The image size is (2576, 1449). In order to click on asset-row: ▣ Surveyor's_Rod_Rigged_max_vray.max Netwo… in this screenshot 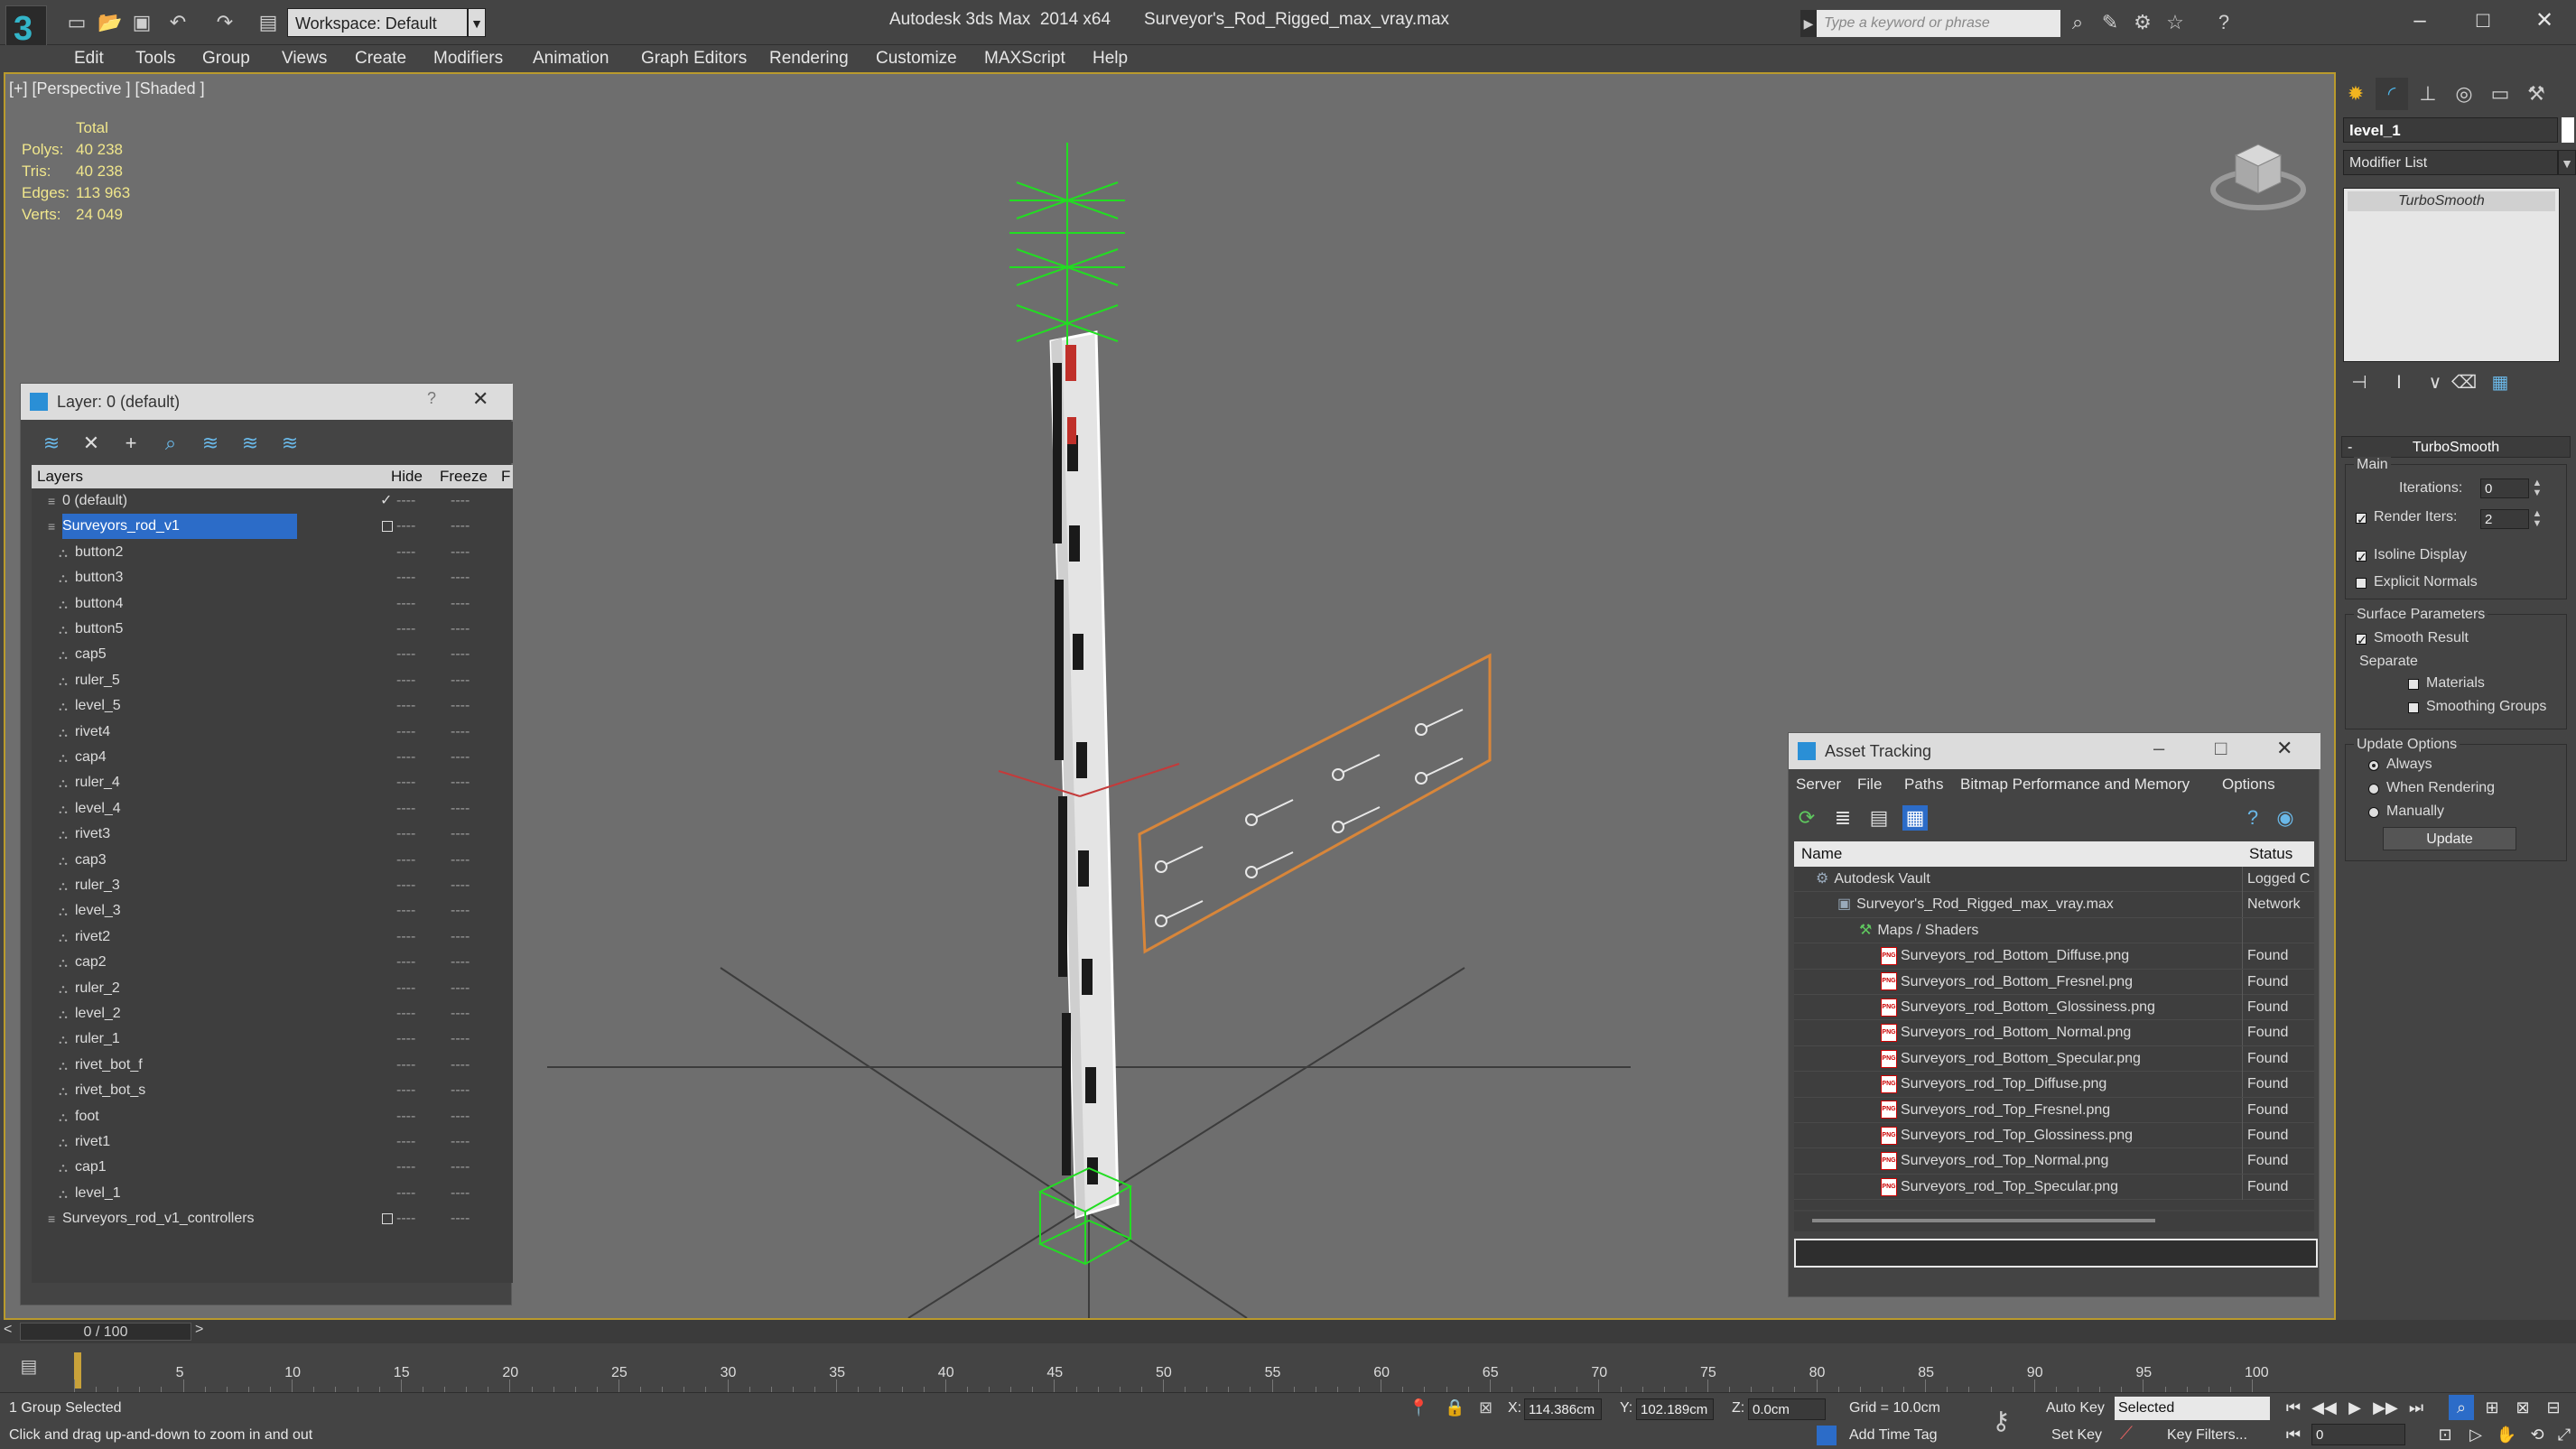, I will do `click(2054, 905)`.